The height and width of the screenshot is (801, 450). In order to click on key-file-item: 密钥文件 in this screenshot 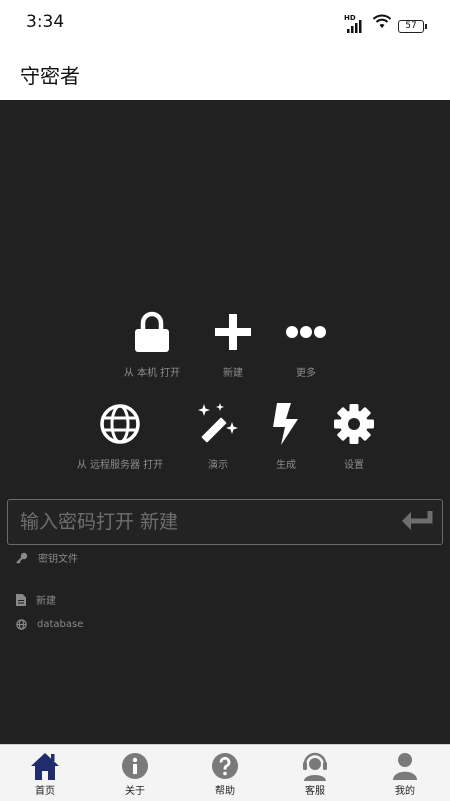, I will do `click(47, 557)`.